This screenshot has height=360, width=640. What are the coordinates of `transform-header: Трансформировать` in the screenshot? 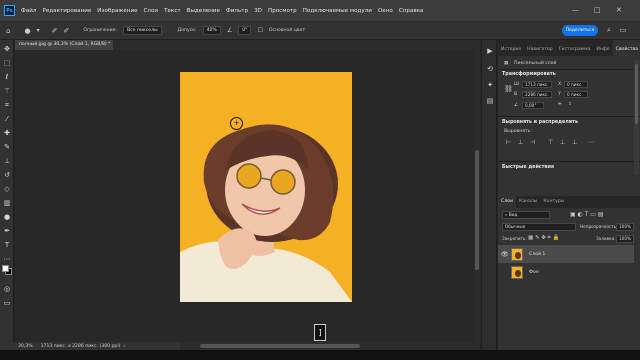 It's located at (529, 74).